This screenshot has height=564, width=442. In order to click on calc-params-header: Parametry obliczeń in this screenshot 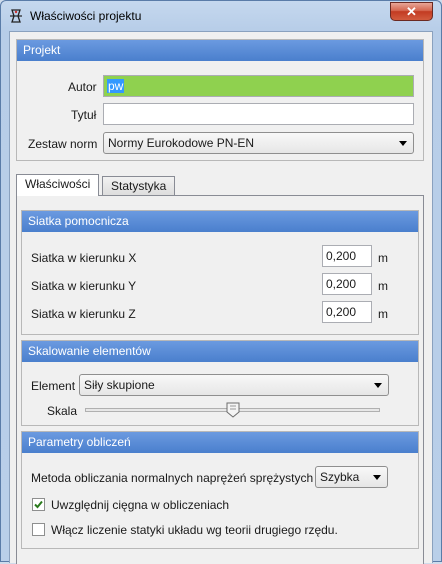, I will do `click(220, 442)`.